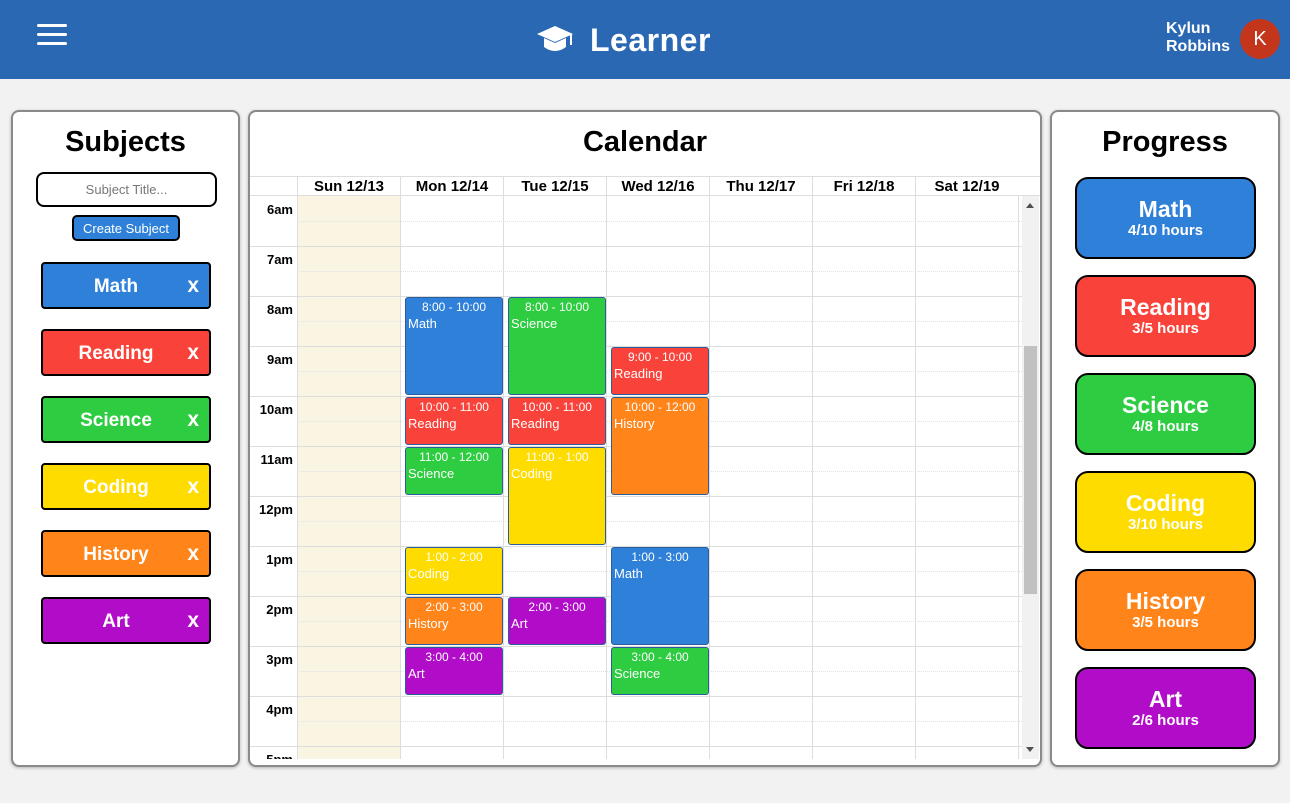 The height and width of the screenshot is (803, 1290). What do you see at coordinates (451, 186) in the screenshot?
I see `day-header: Mon 12/14` at bounding box center [451, 186].